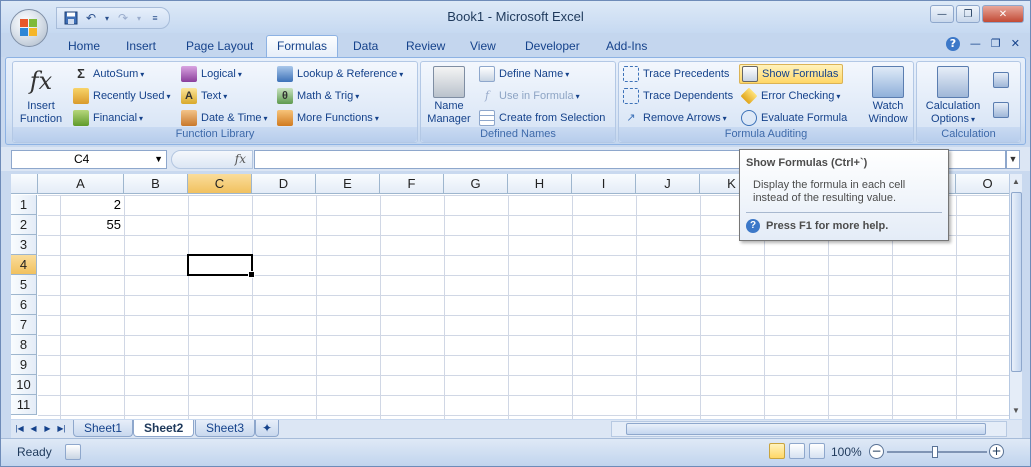 The width and height of the screenshot is (1031, 467). Describe the element at coordinates (224, 118) in the screenshot. I see `date-time-button: Date & Time` at that location.